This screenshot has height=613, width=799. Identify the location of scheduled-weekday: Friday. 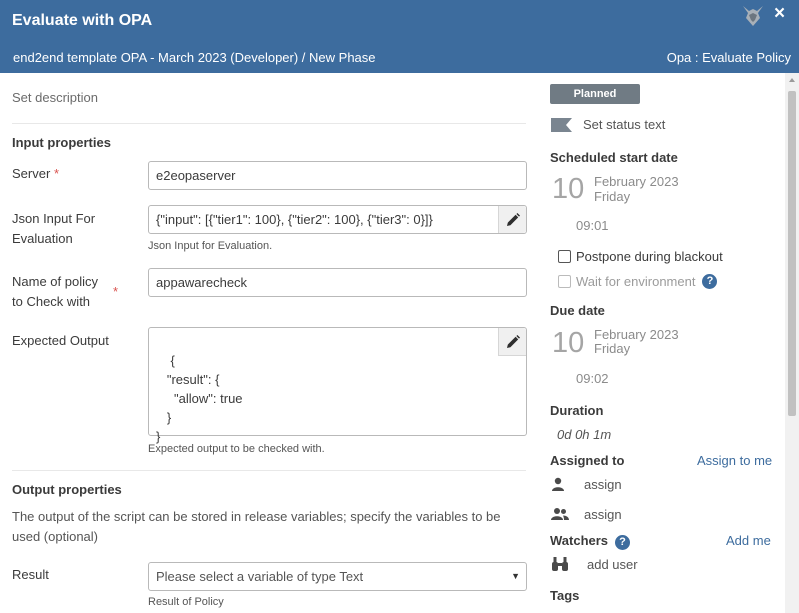
(612, 196).